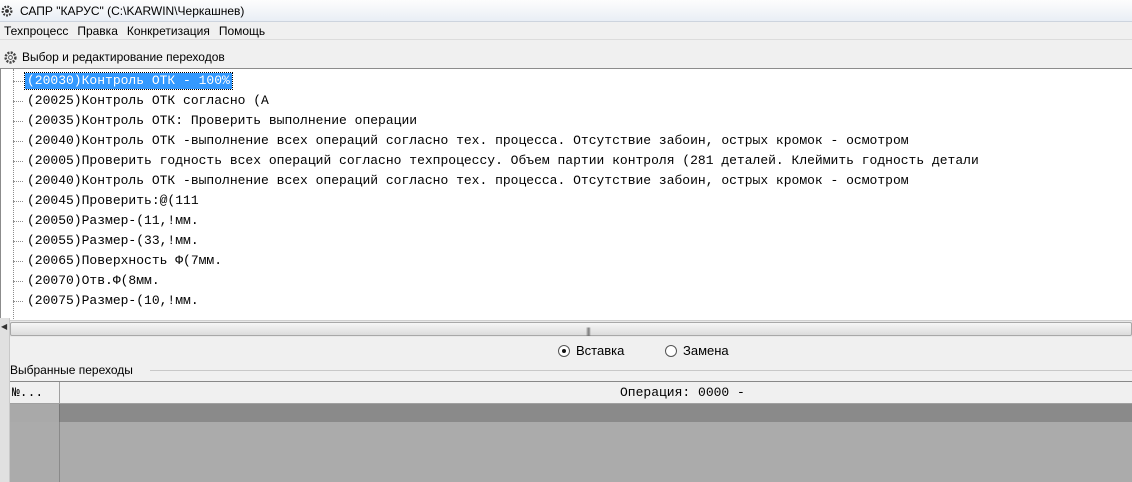 The image size is (1132, 482). Describe the element at coordinates (566, 57) in the screenshot. I see `panel-header: Выбор и редактирование переходов` at that location.